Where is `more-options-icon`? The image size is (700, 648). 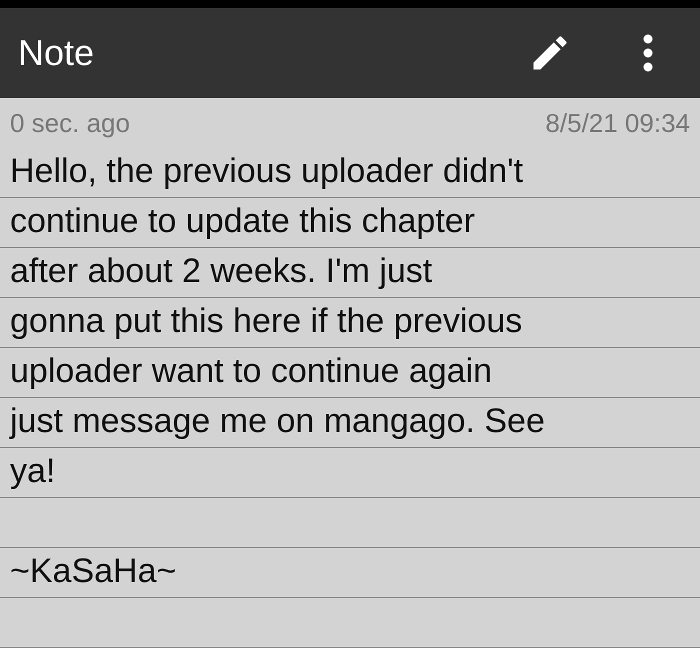 more-options-icon is located at coordinates (648, 53).